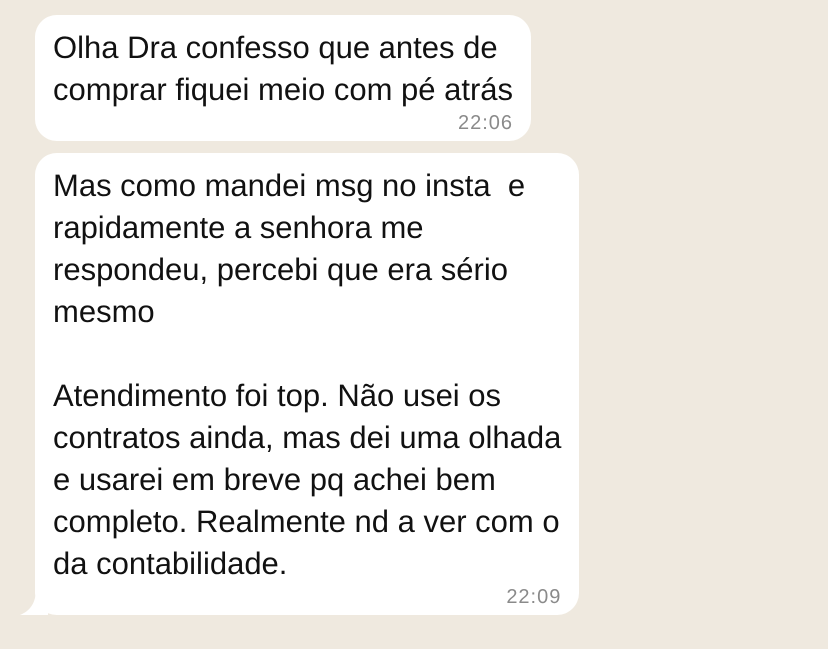 The width and height of the screenshot is (828, 649). What do you see at coordinates (534, 597) in the screenshot?
I see `message-time: 22:09` at bounding box center [534, 597].